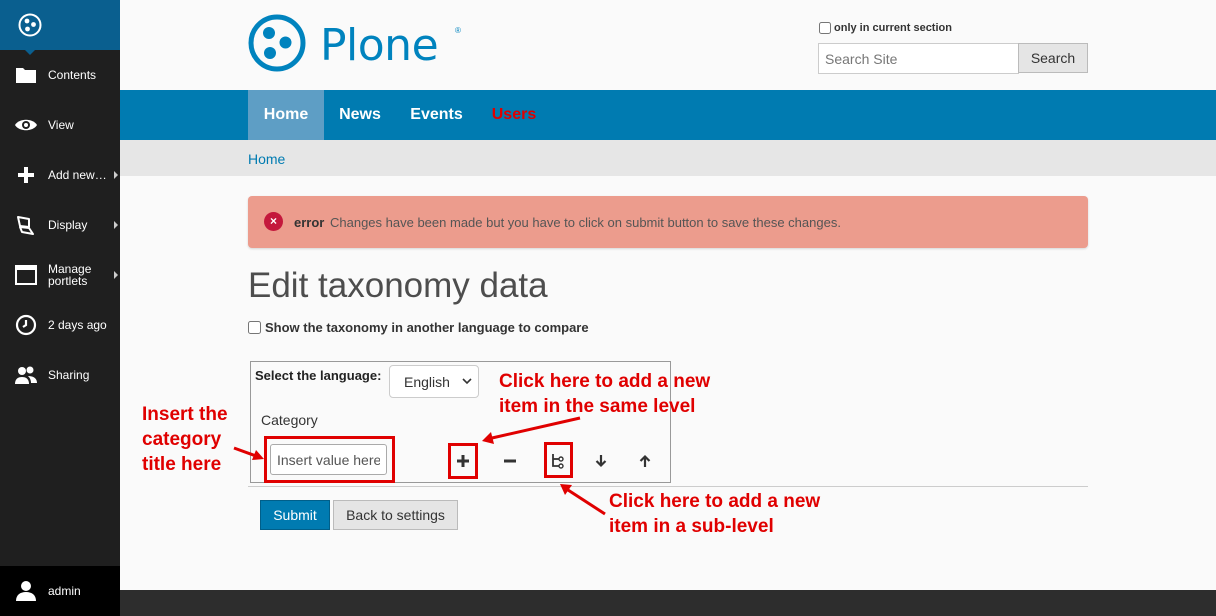  What do you see at coordinates (245, 452) in the screenshot?
I see `arrow-to-input` at bounding box center [245, 452].